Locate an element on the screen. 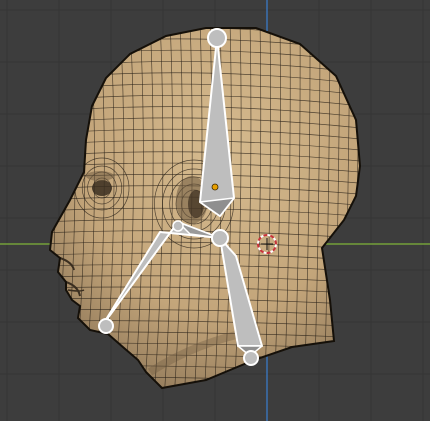 Image resolution: width=430 pixels, height=421 pixels. bone-joint-secondary is located at coordinates (178, 226).